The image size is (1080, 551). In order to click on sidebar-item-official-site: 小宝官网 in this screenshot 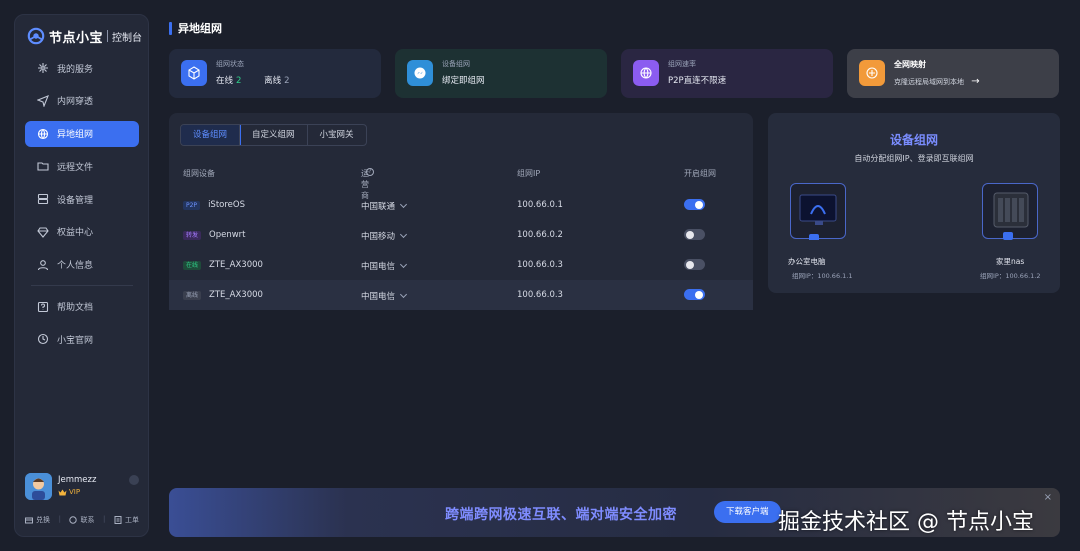, I will do `click(82, 339)`.